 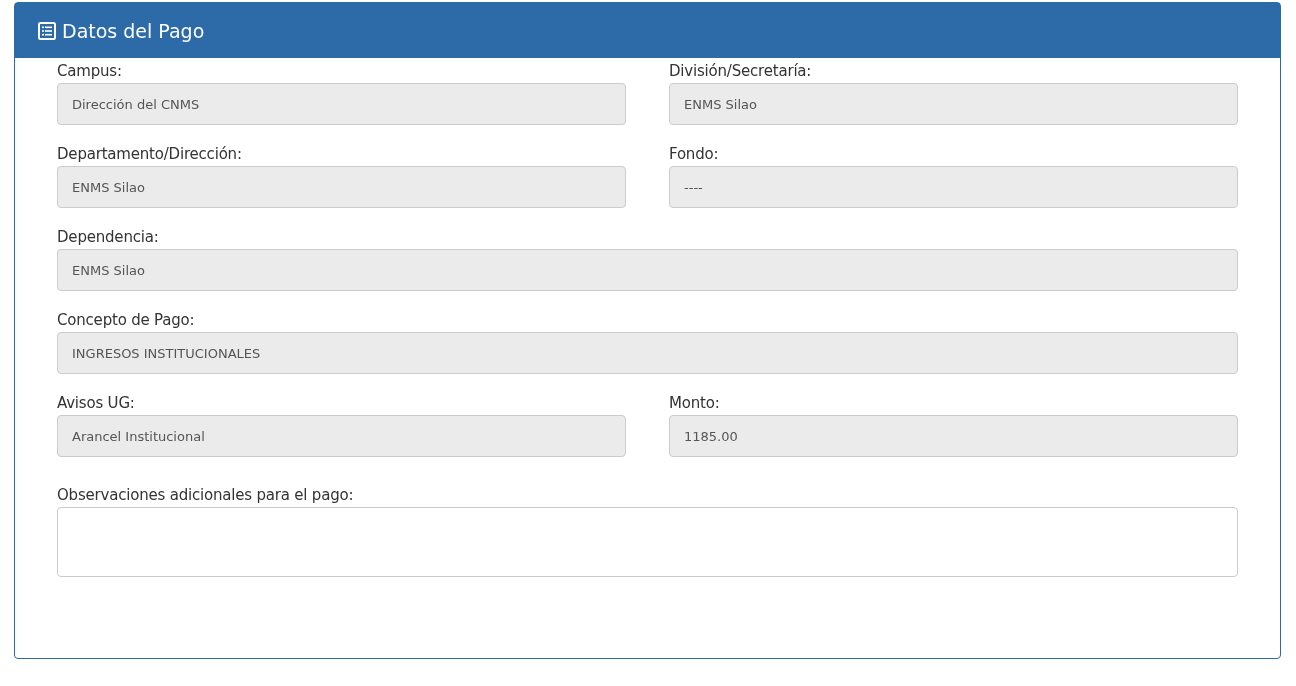 I want to click on list-icon, so click(x=47, y=30).